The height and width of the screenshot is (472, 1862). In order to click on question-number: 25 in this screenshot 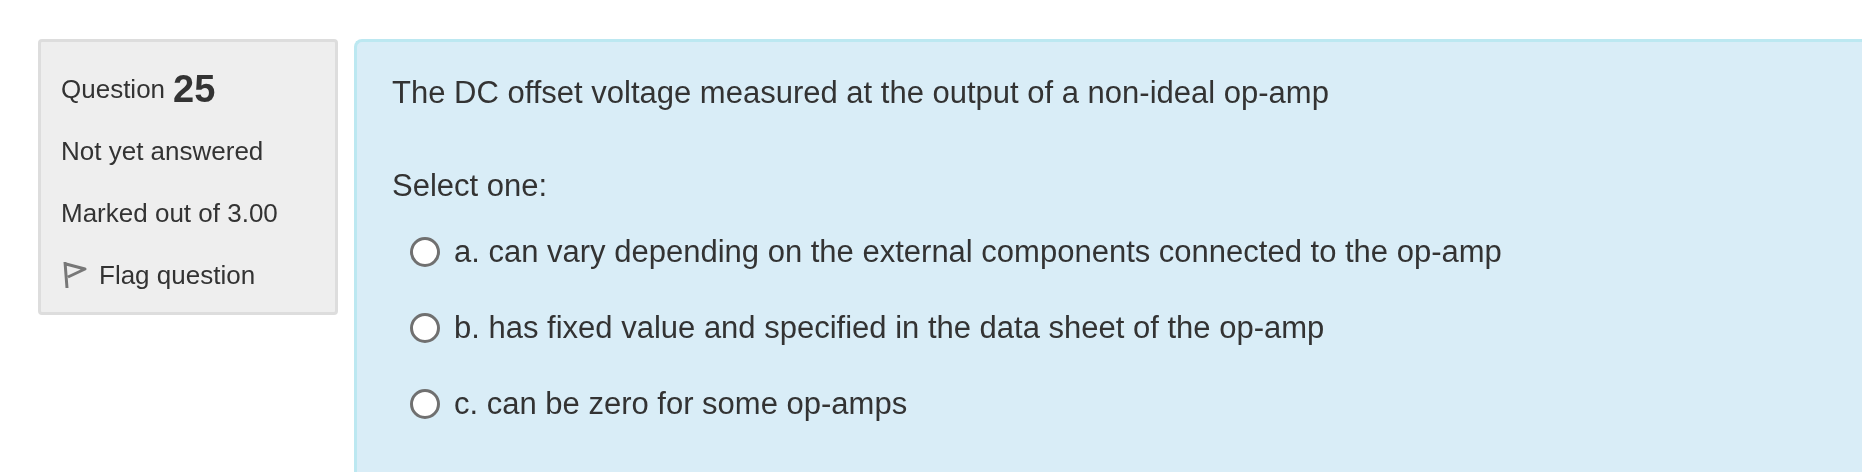, I will do `click(194, 89)`.